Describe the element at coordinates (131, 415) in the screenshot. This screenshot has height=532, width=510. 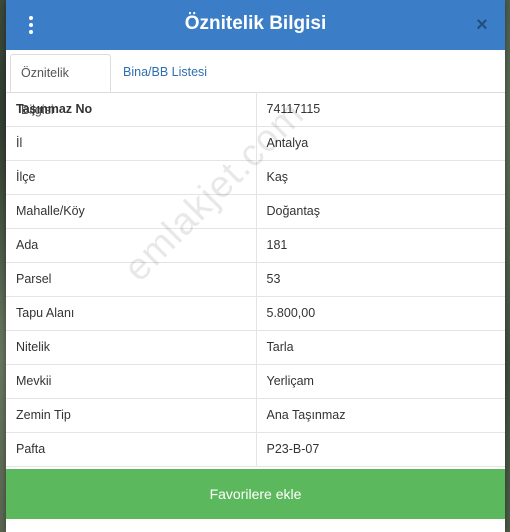
I see `attribute-key: Zemin Tip` at that location.